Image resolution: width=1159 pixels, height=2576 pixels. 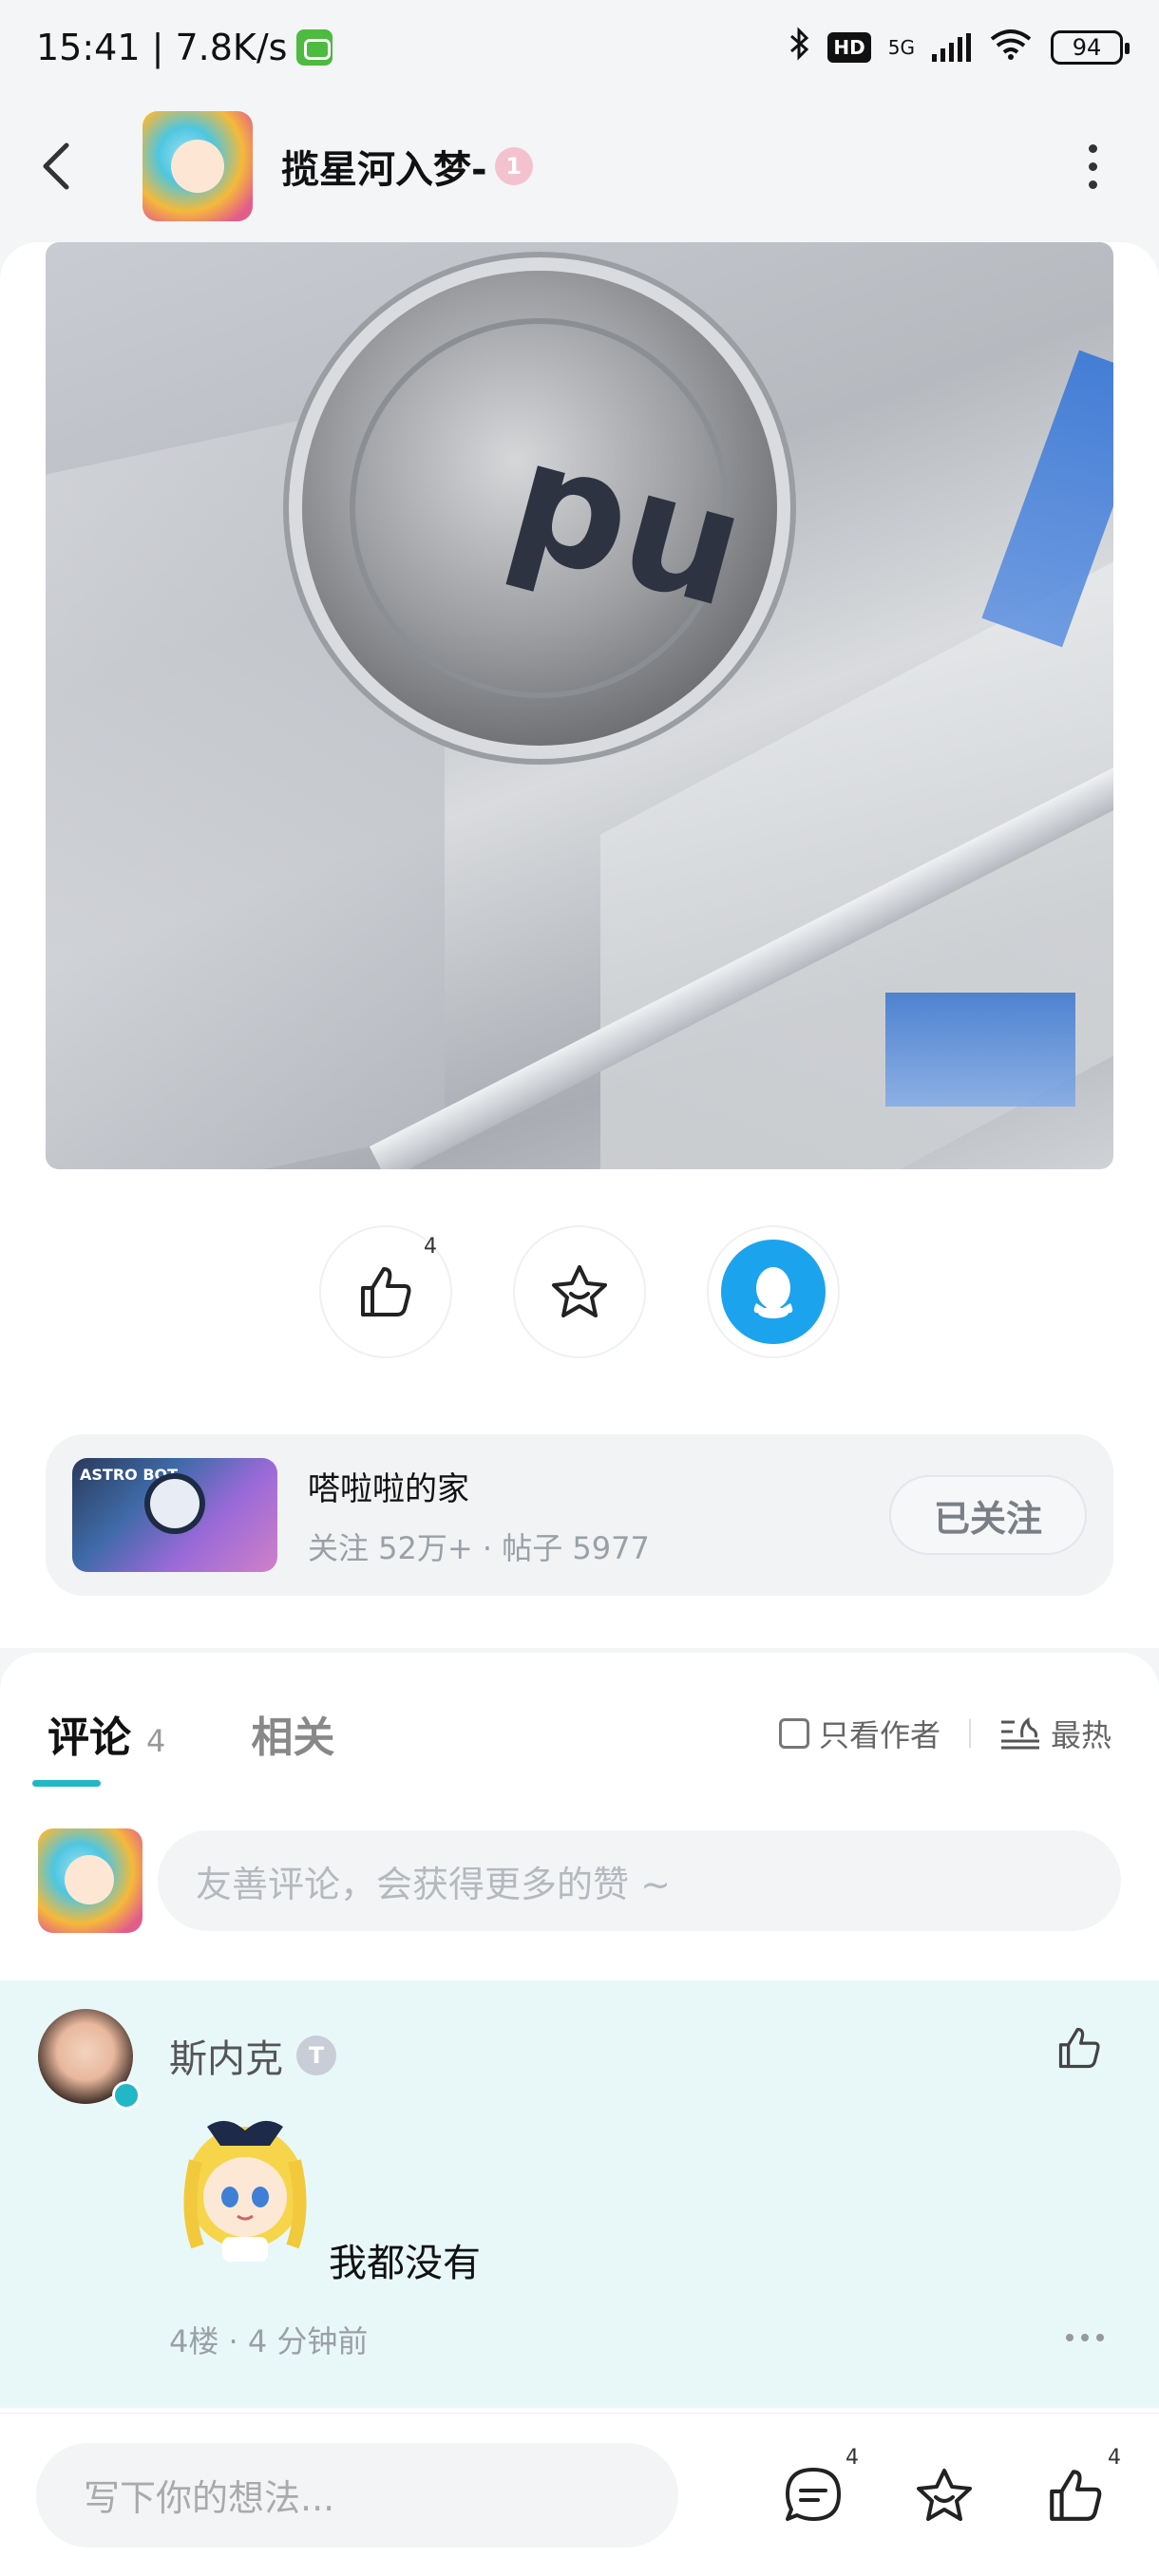 I want to click on comment-meta: 4楼 · 4 分钟前, so click(x=269, y=2341).